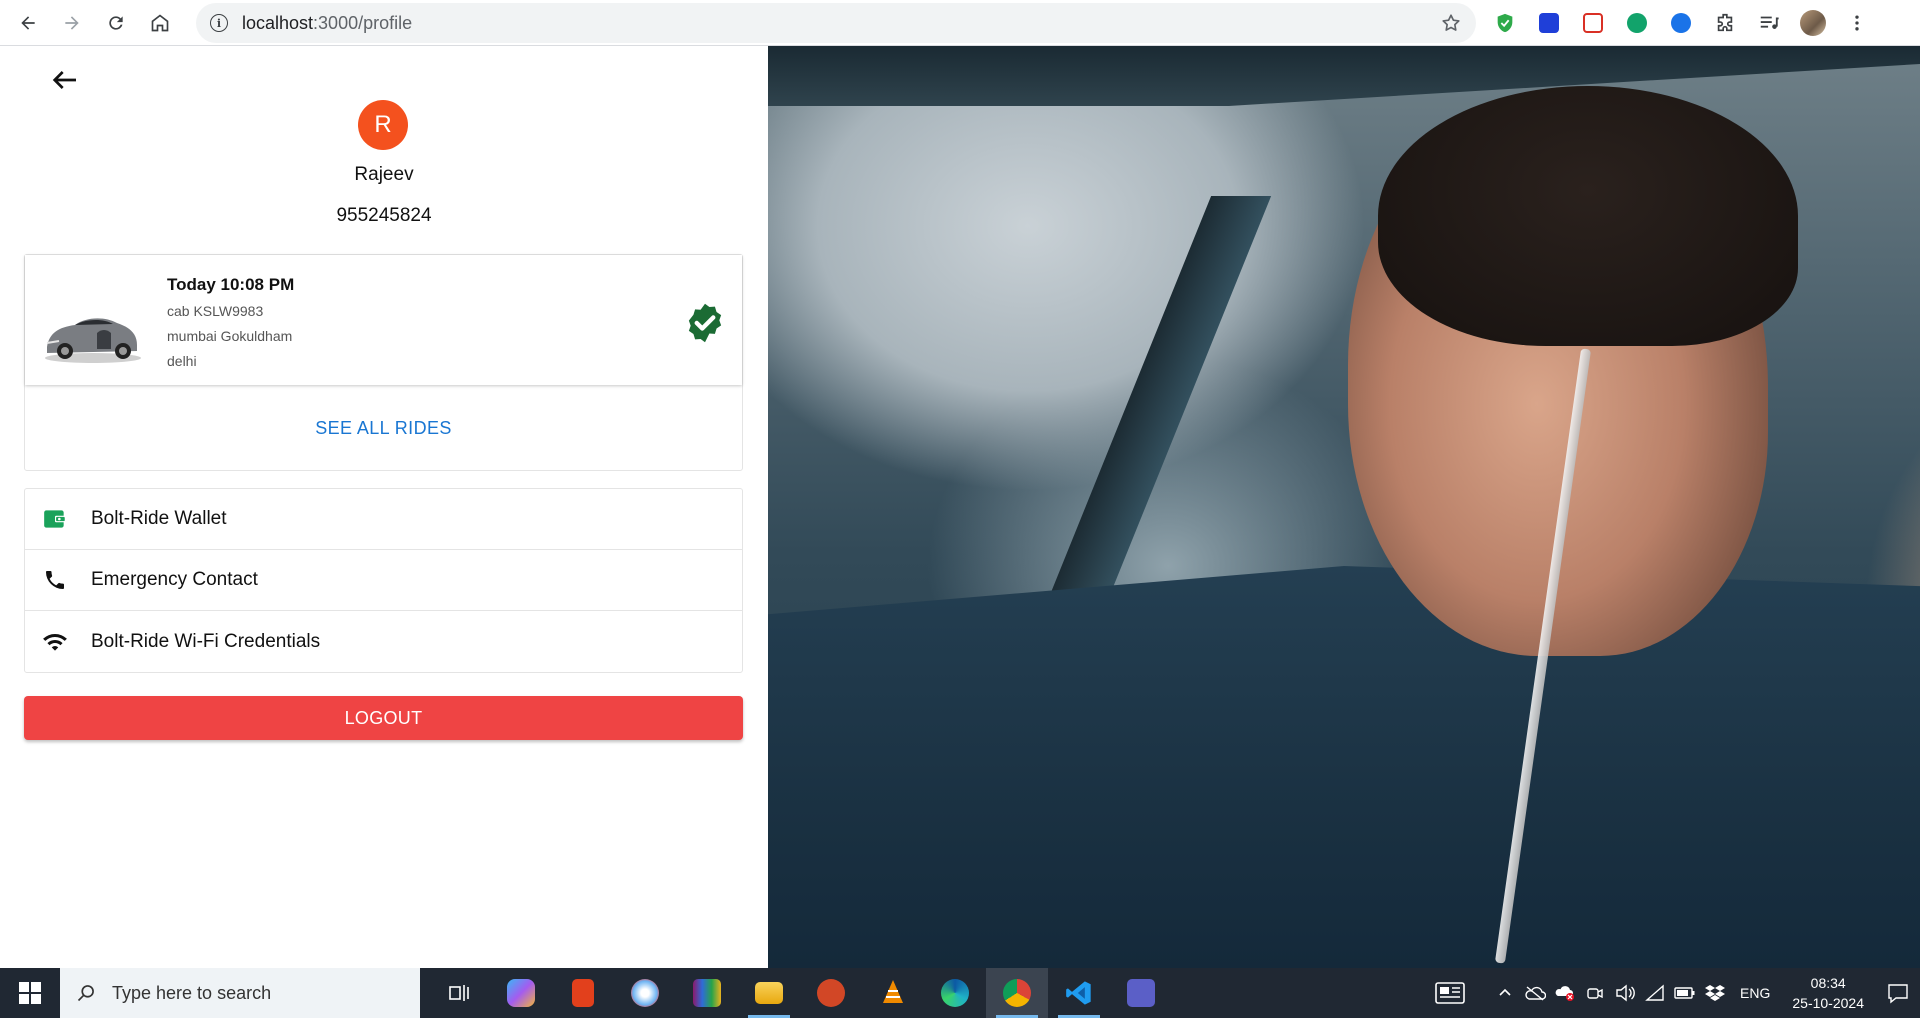 This screenshot has width=1920, height=1018. What do you see at coordinates (1535, 993) in the screenshot?
I see `onedrive-icon` at bounding box center [1535, 993].